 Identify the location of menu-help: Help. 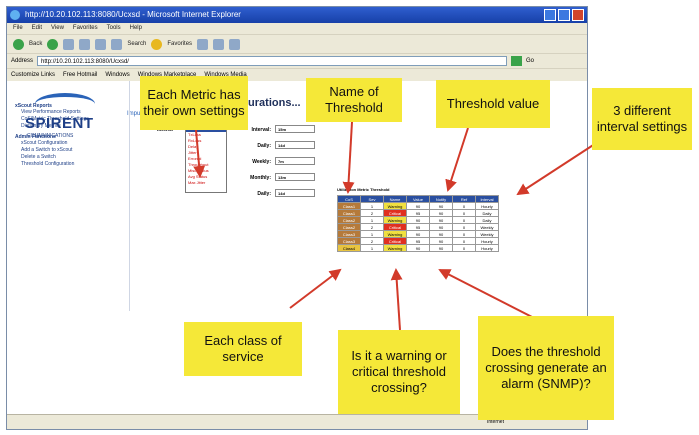
(136, 28).